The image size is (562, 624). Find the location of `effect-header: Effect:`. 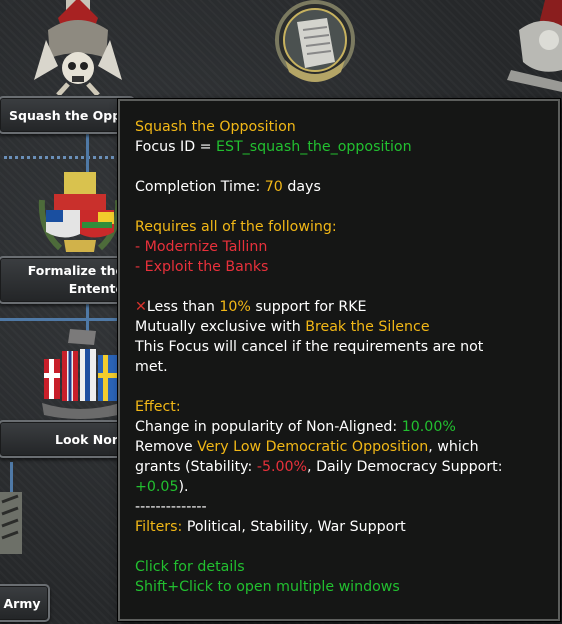

effect-header: Effect: is located at coordinates (158, 407).